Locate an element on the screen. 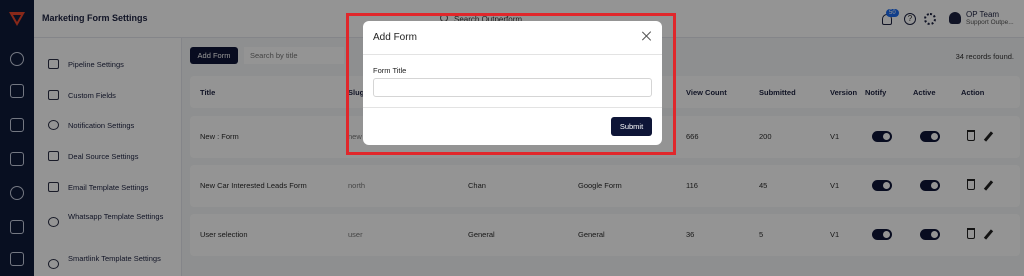 The height and width of the screenshot is (276, 1024). add-form-dialog: Add Form Form Title Submit is located at coordinates (512, 83).